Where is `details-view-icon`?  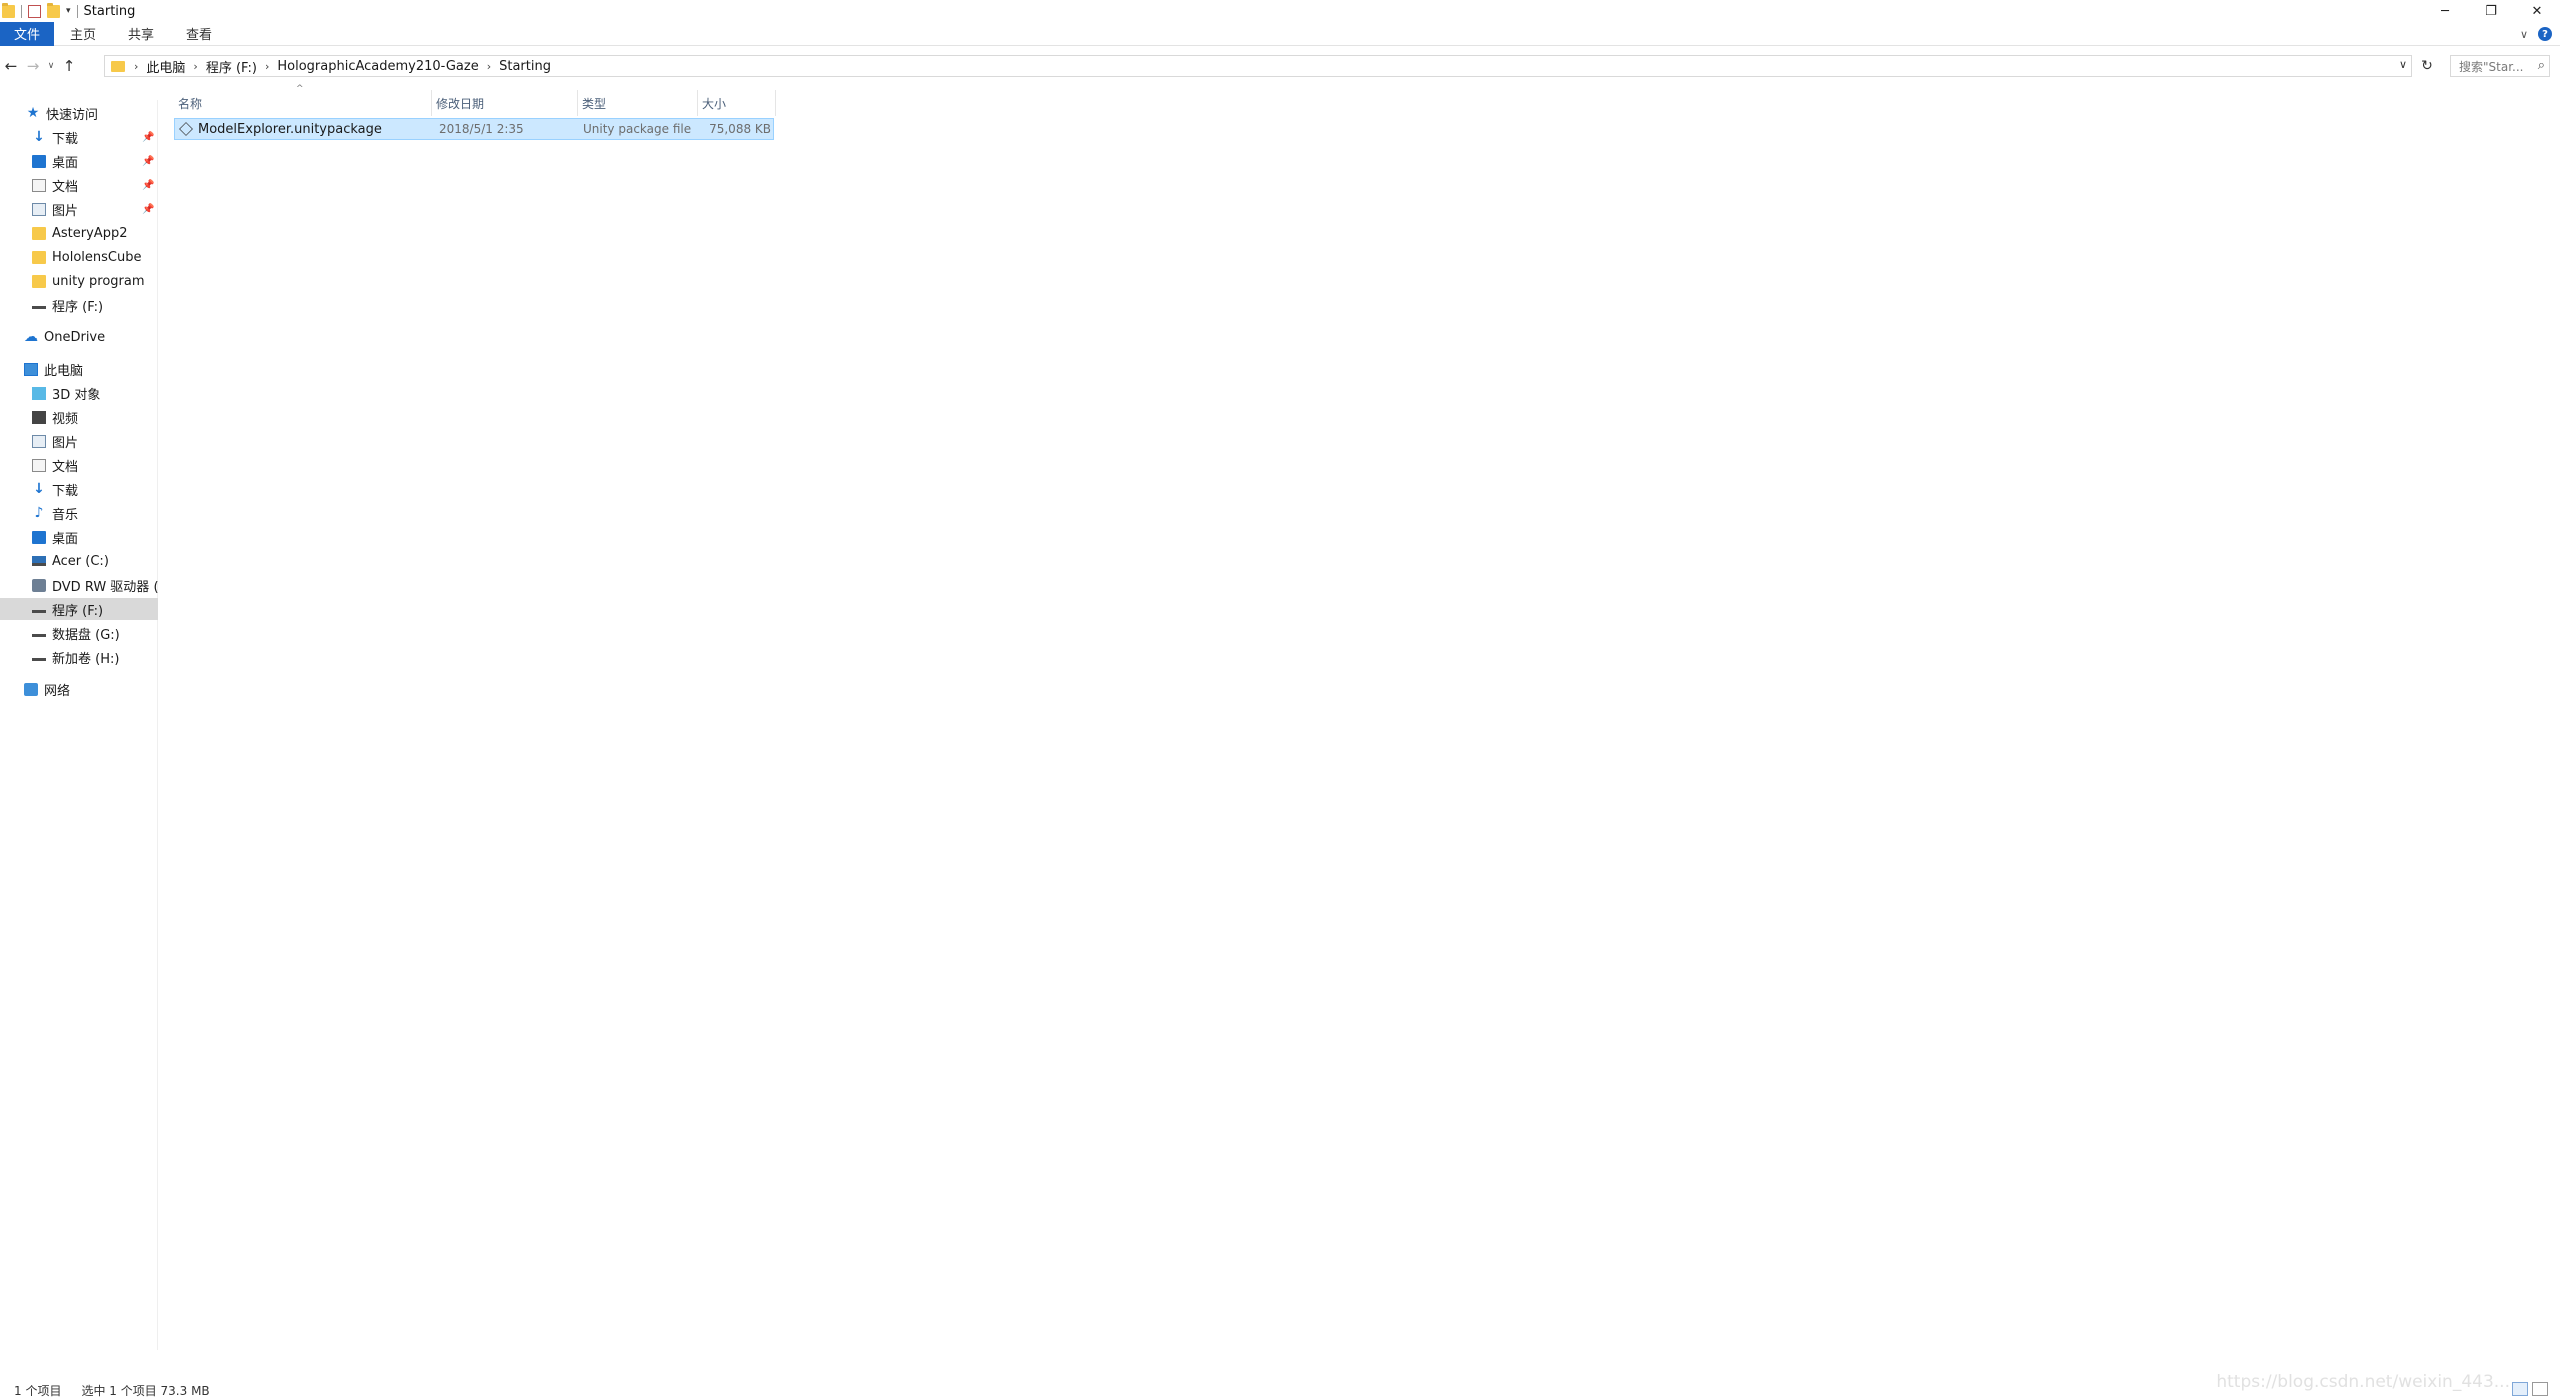 details-view-icon is located at coordinates (2520, 1389).